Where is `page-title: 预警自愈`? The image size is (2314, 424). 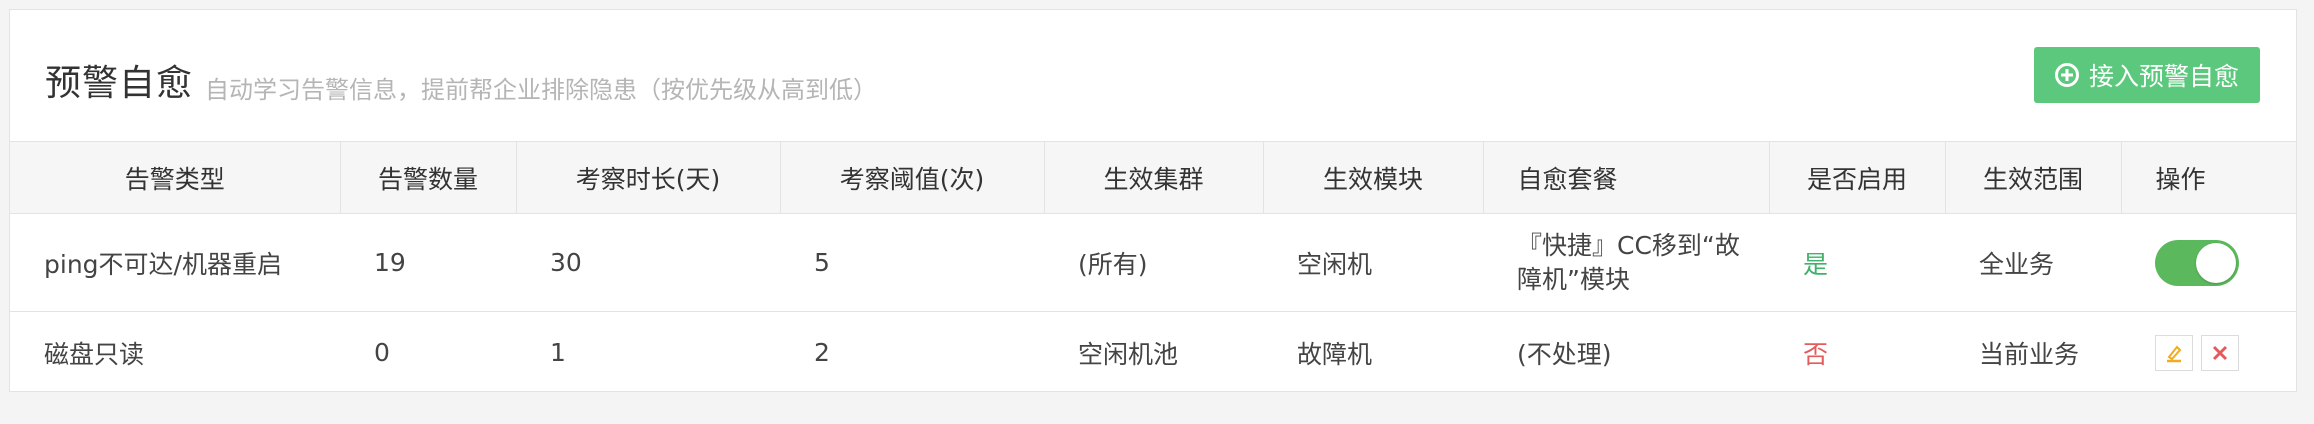
page-title: 预警自愈 is located at coordinates (119, 83).